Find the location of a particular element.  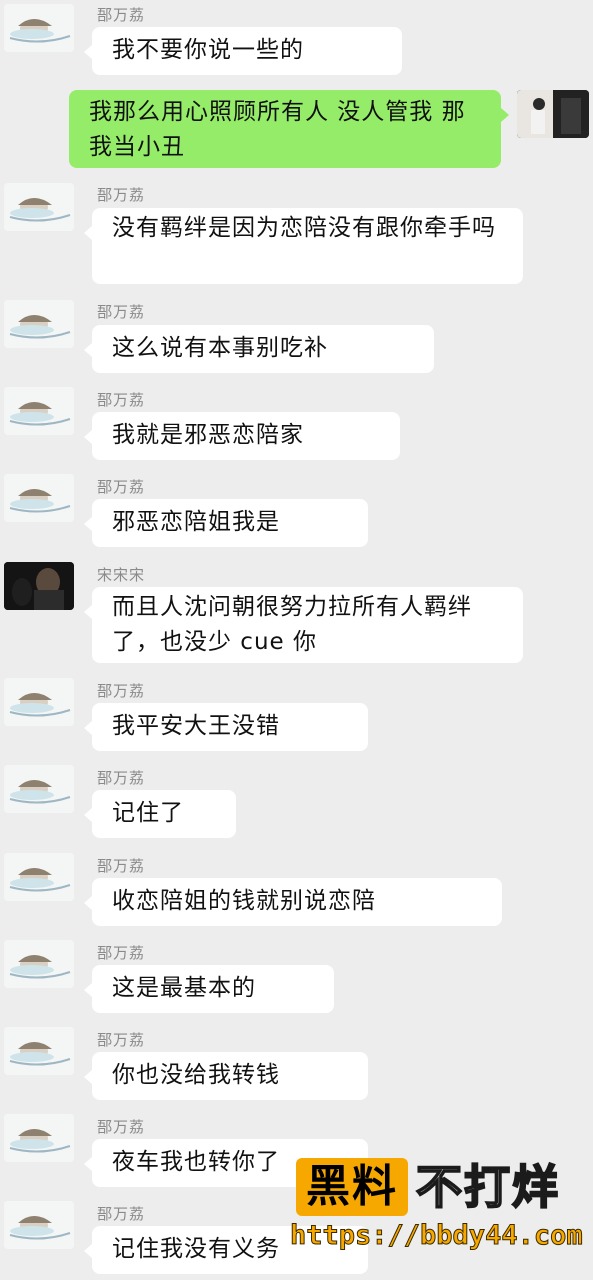

message-bubble: 邪恶恋陪姐我是 is located at coordinates (226, 523).